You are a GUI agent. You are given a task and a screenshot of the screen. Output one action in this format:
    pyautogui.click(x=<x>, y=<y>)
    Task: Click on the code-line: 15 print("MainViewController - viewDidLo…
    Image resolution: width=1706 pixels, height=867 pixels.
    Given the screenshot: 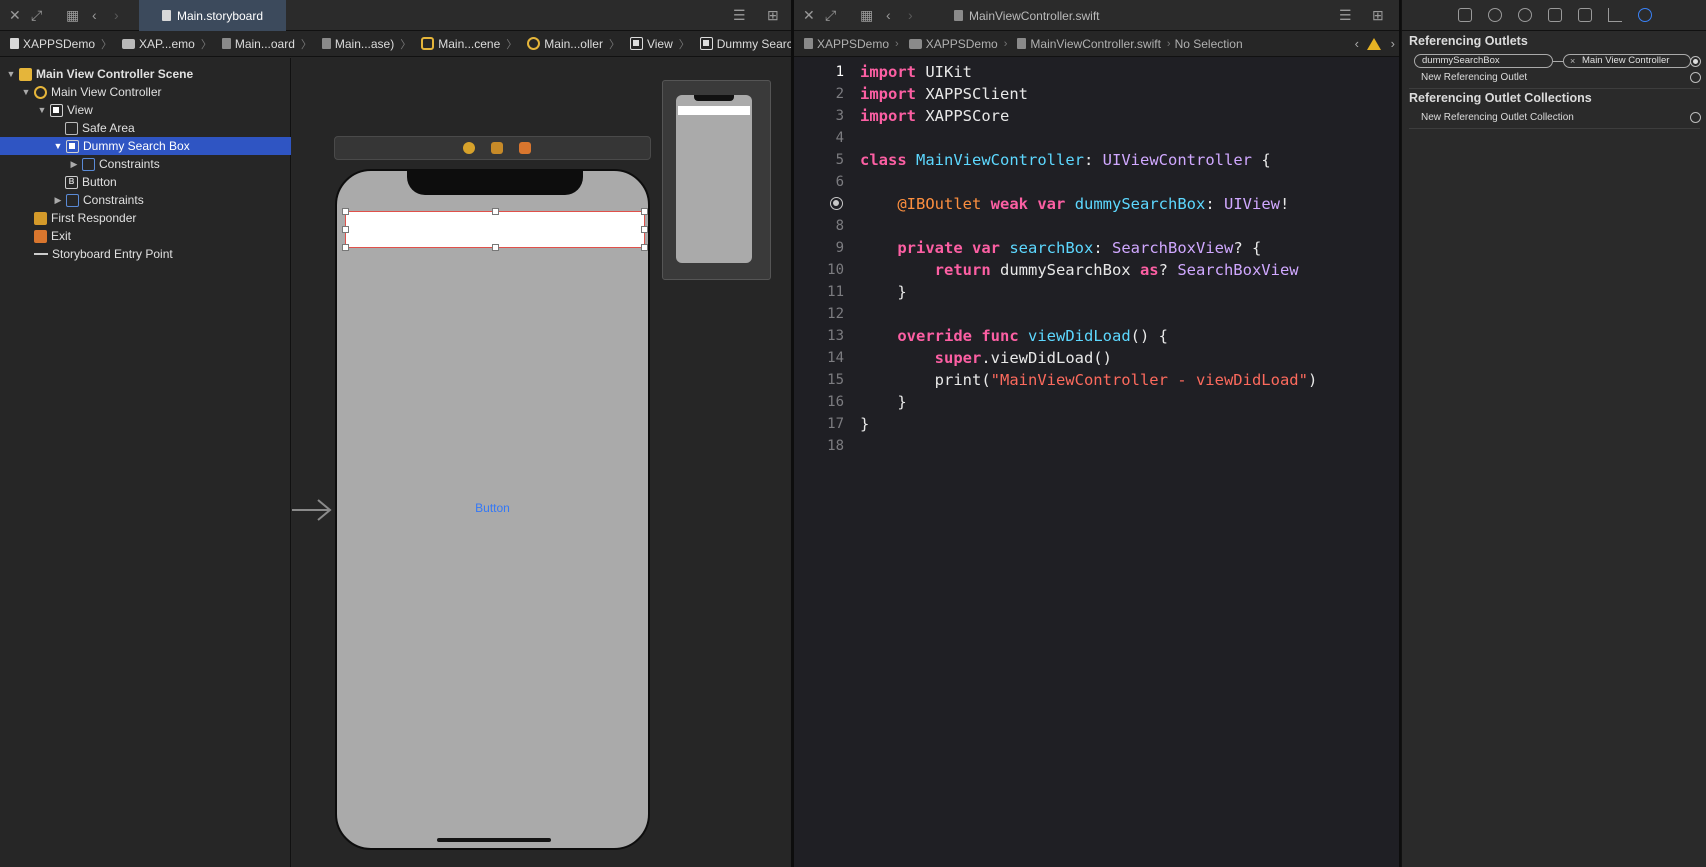 What is the action you would take?
    pyautogui.click(x=1096, y=380)
    